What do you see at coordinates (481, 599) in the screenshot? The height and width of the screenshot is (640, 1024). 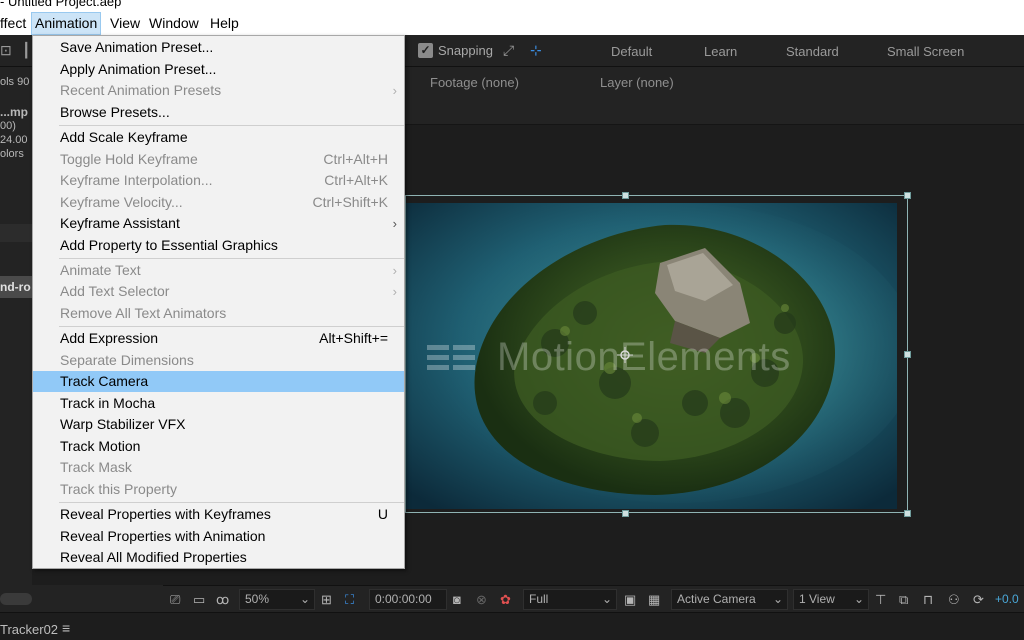 I see `show-snapshot-icon: ⊗` at bounding box center [481, 599].